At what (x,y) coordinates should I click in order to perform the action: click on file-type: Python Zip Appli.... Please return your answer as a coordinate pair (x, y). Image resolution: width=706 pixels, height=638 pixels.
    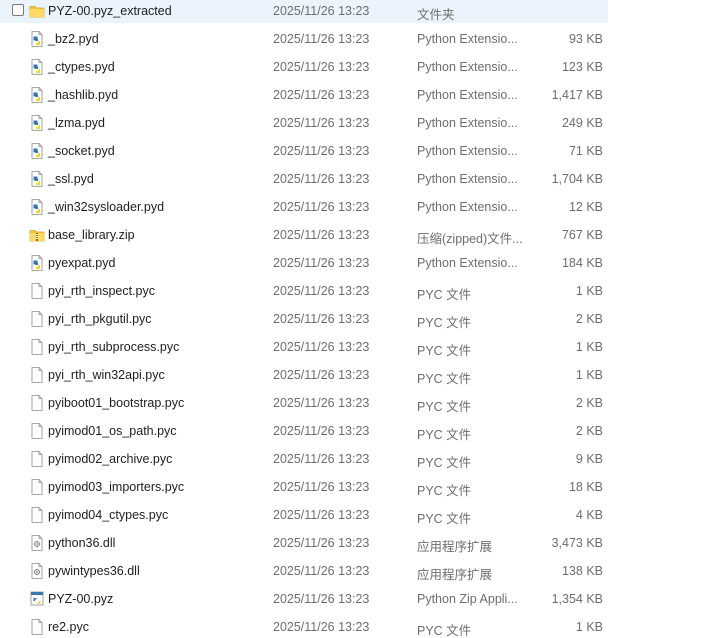
    Looking at the image, I should click on (467, 599).